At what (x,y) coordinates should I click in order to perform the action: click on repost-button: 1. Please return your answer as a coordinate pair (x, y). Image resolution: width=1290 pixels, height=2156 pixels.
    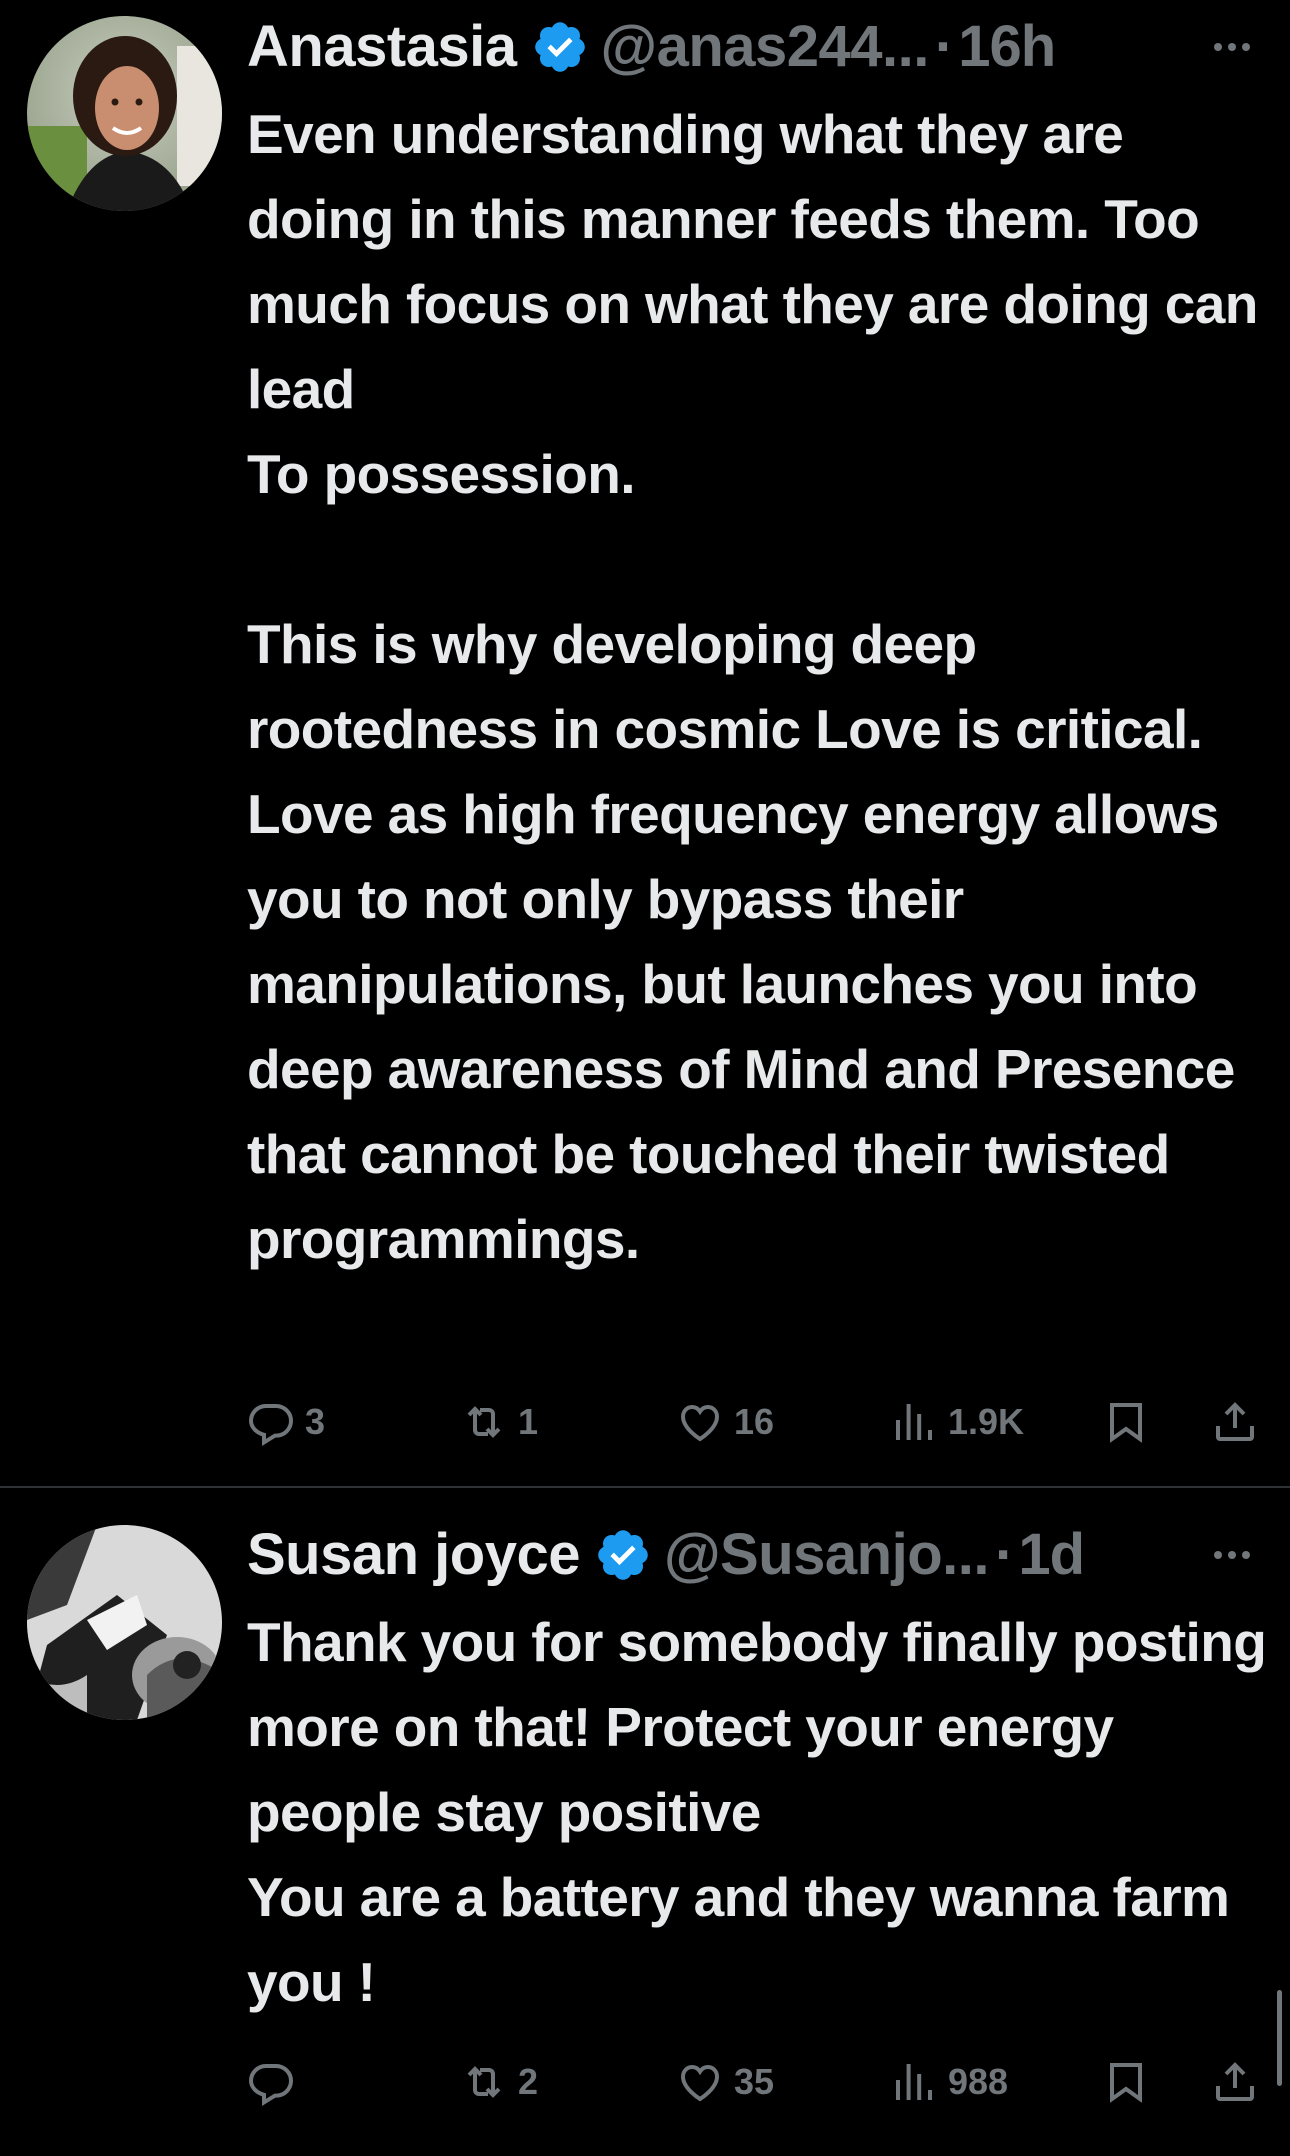
    Looking at the image, I should click on (499, 1422).